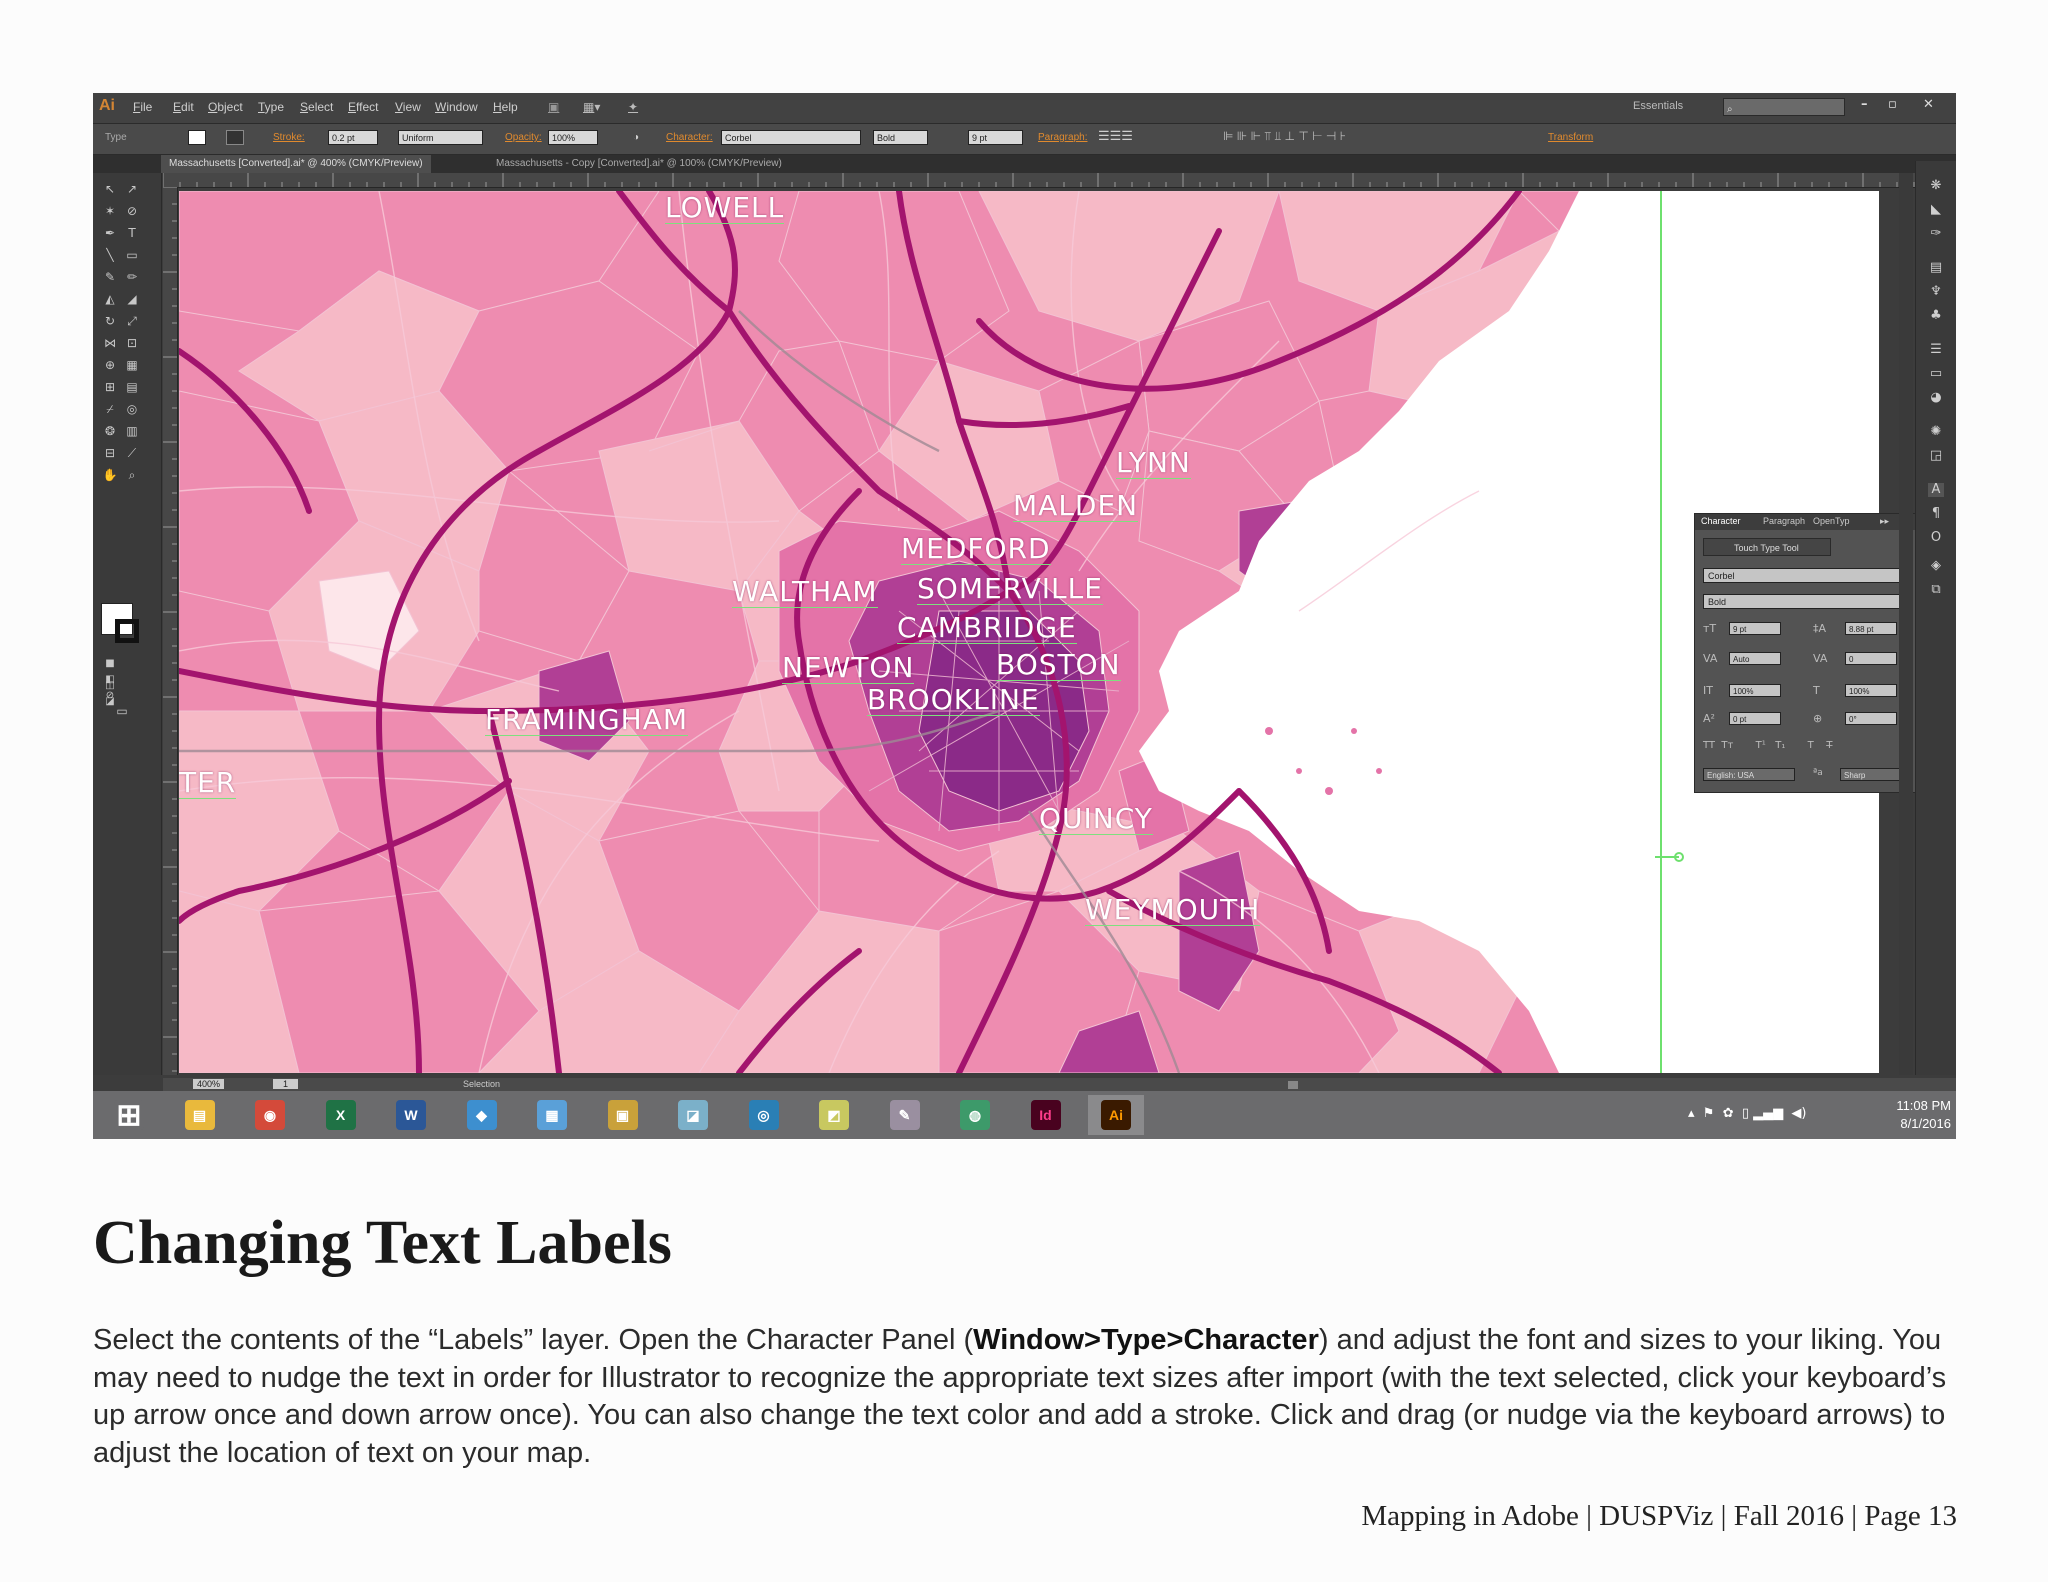 The width and height of the screenshot is (2048, 1582). What do you see at coordinates (1831, 521) in the screenshot?
I see `tab-opentype: OpenTyp` at bounding box center [1831, 521].